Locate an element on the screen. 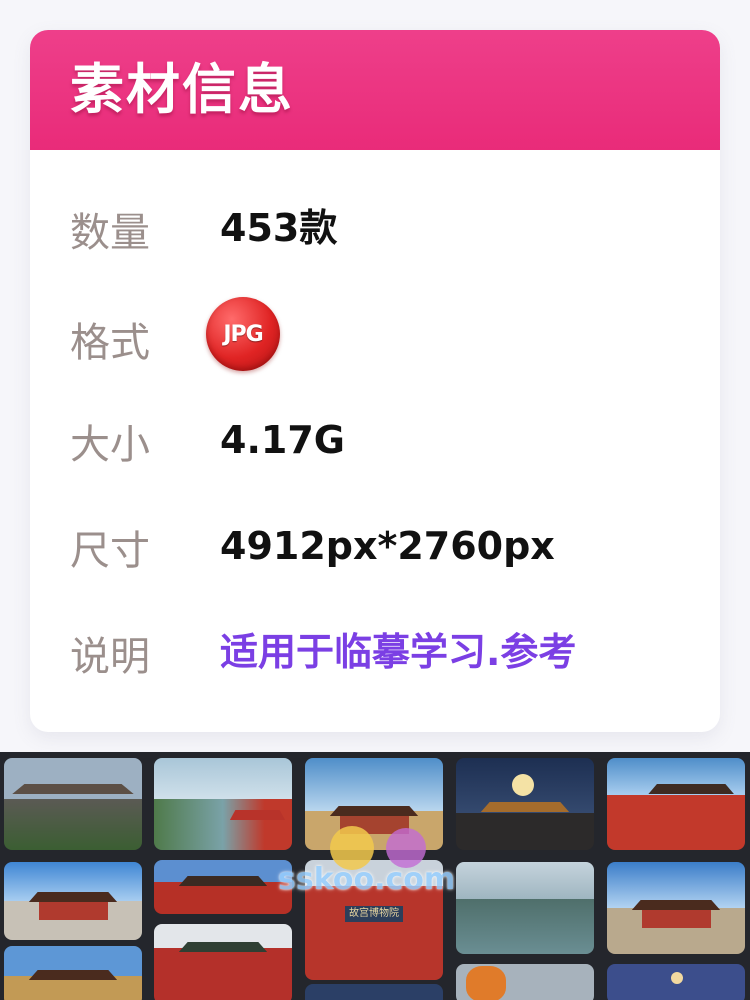  museum-plaque: 故宫博物院 is located at coordinates (374, 914).